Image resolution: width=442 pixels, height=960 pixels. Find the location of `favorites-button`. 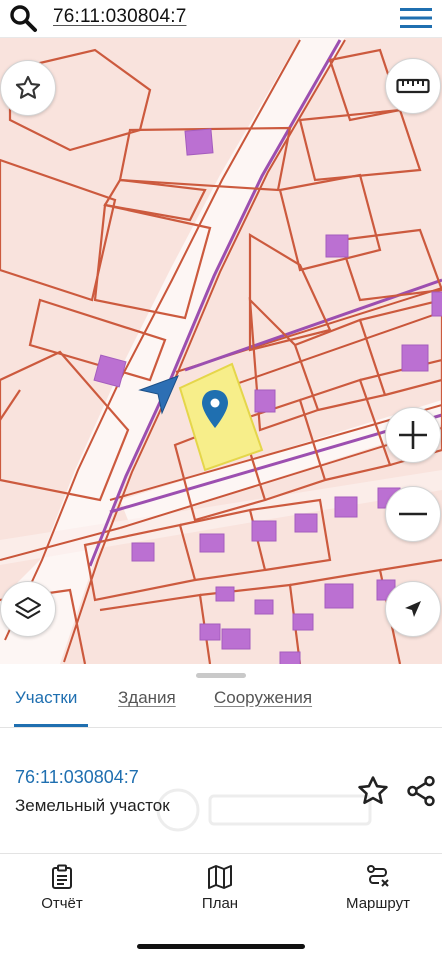

favorites-button is located at coordinates (28, 88).